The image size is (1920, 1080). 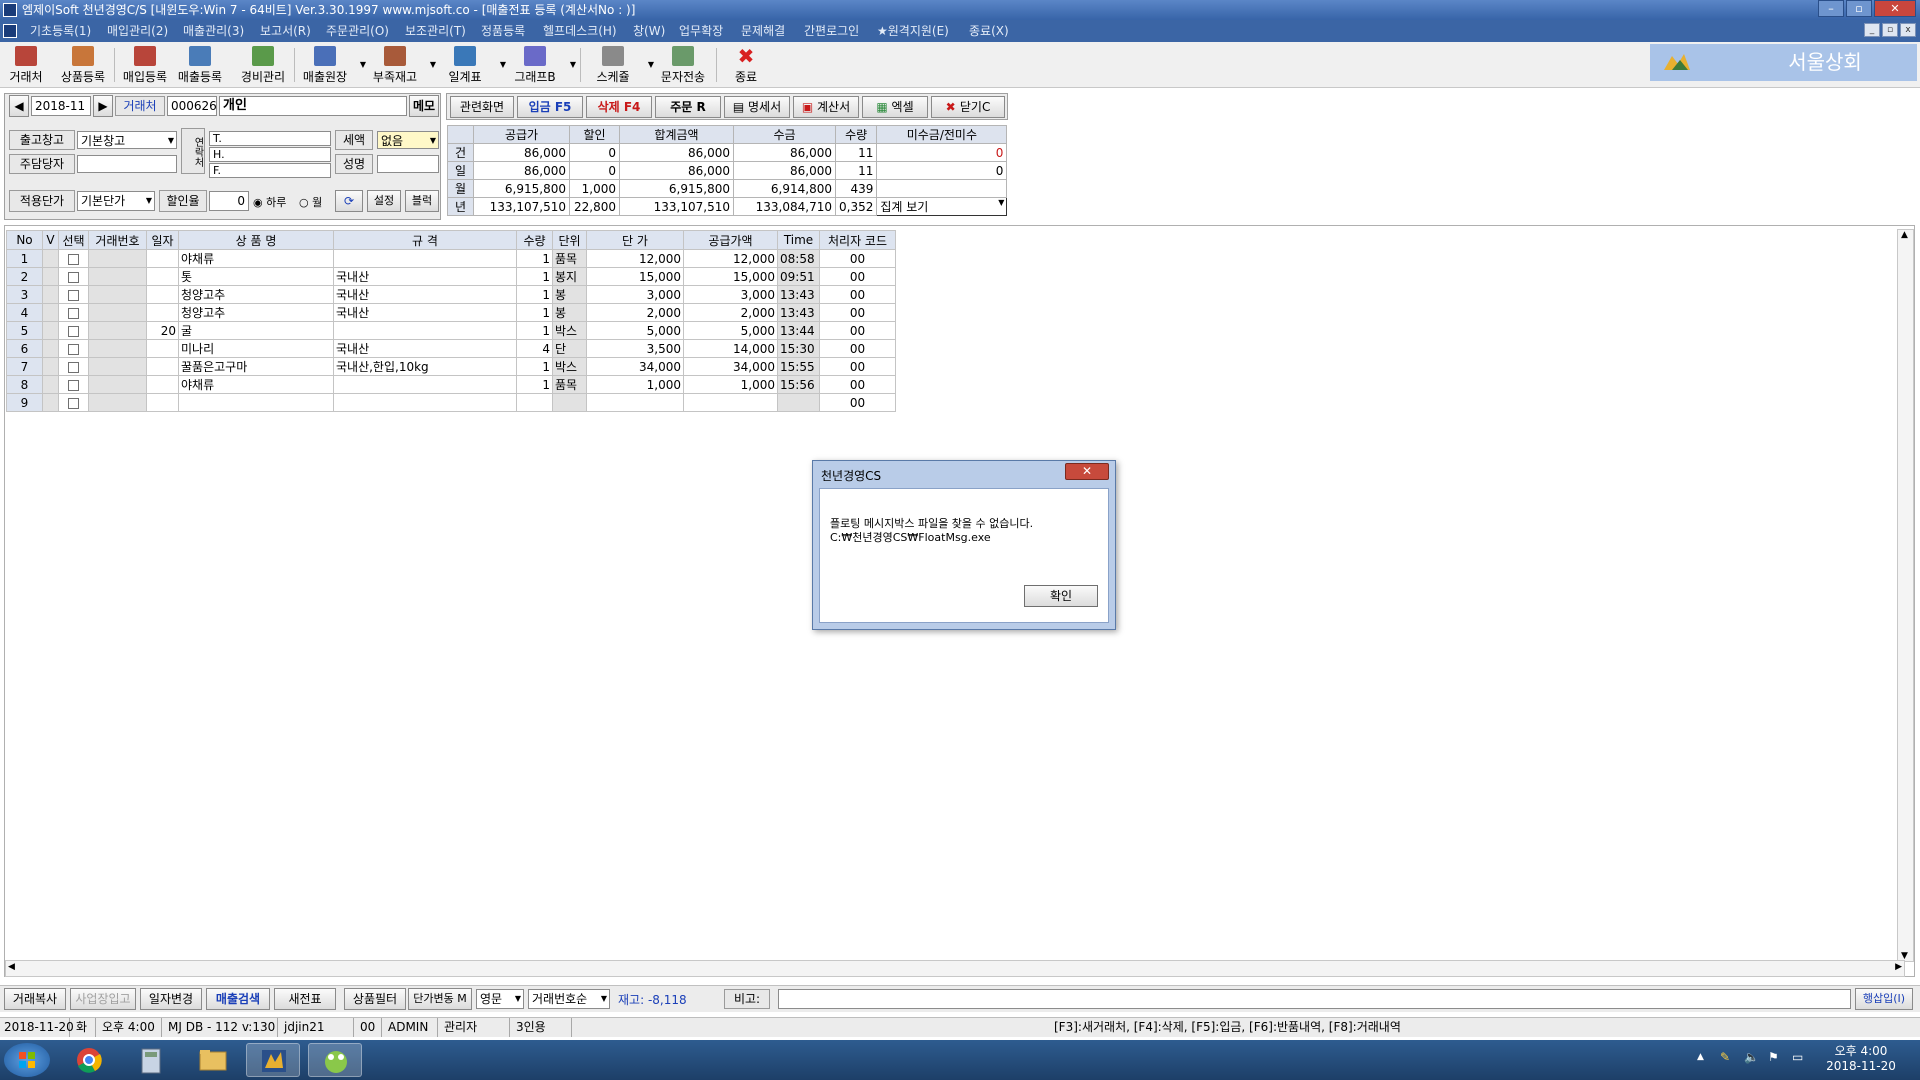 I want to click on date-change-button: 일자변경, so click(x=171, y=999).